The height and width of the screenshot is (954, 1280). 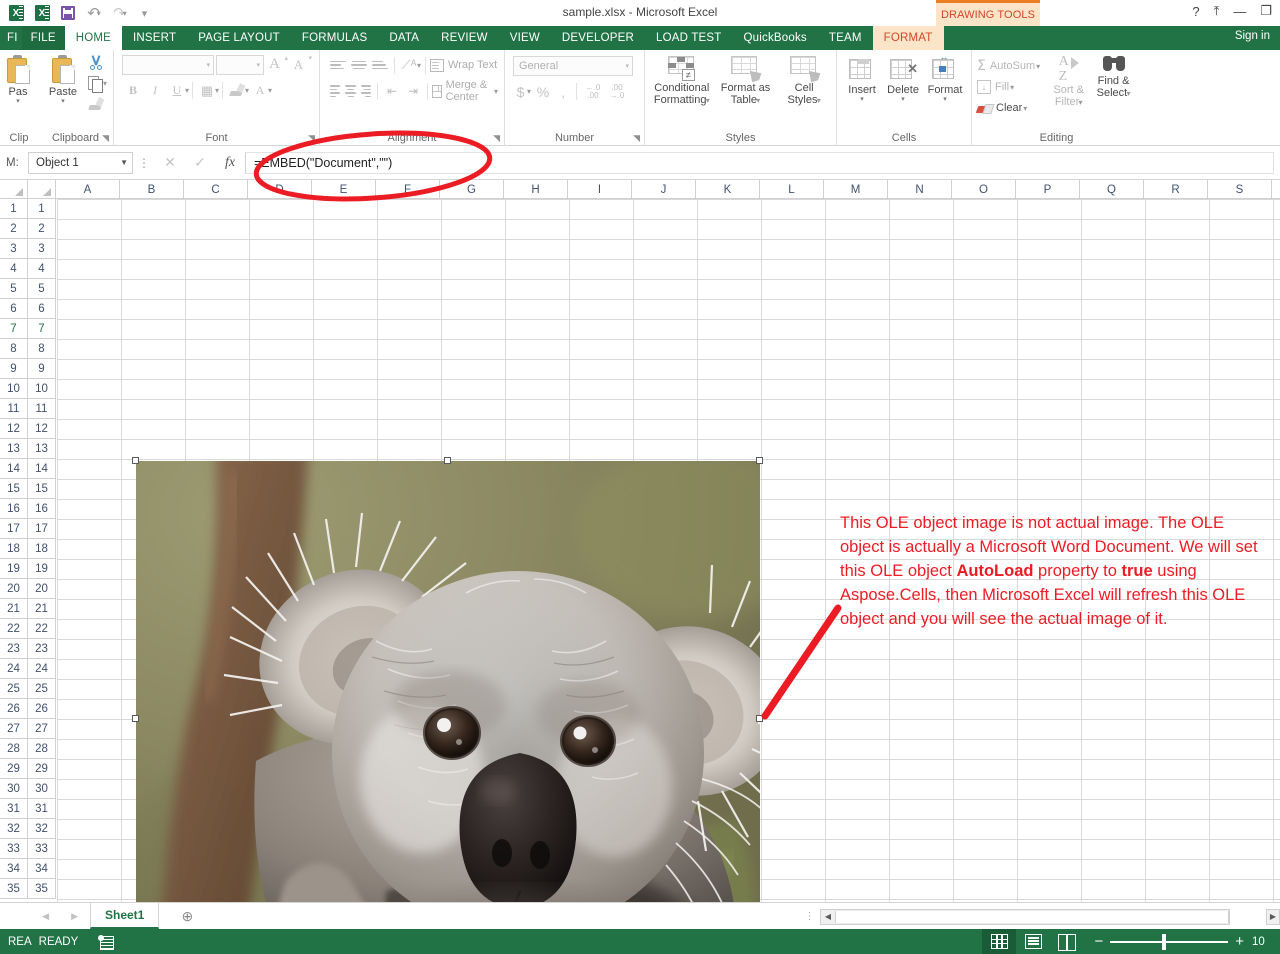 I want to click on align-top-button, so click(x=338, y=65).